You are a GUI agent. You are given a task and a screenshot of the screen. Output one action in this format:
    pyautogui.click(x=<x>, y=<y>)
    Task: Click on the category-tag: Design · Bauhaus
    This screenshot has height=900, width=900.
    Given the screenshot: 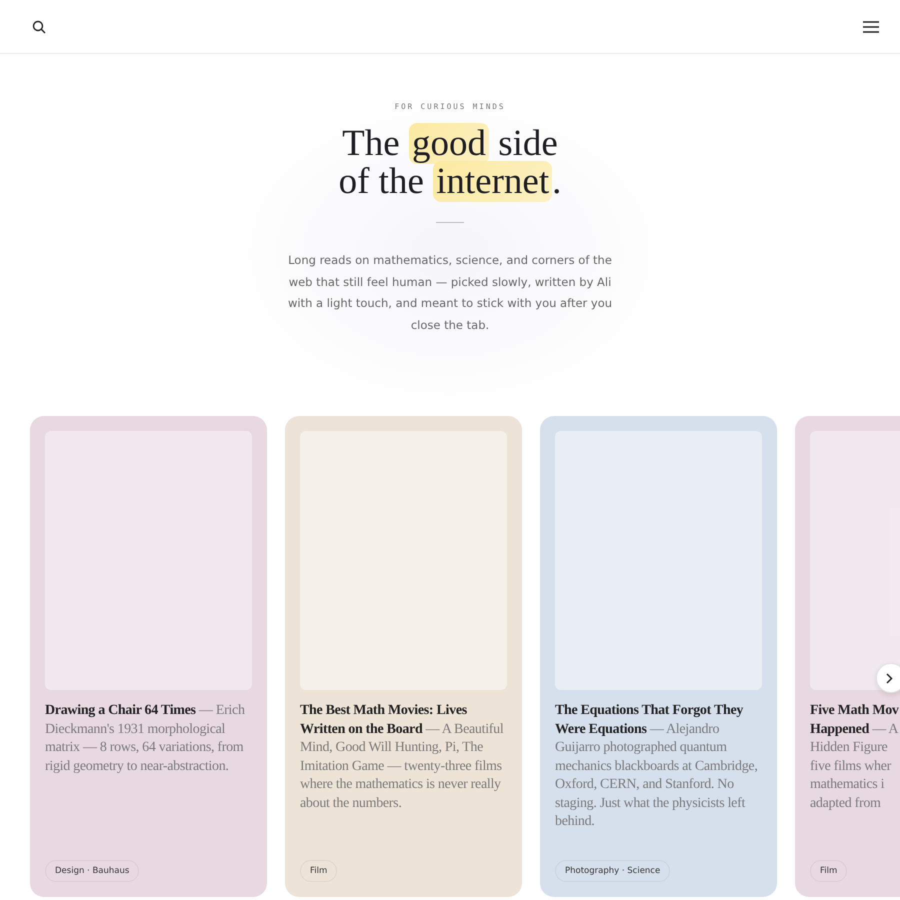 What is the action you would take?
    pyautogui.click(x=92, y=871)
    